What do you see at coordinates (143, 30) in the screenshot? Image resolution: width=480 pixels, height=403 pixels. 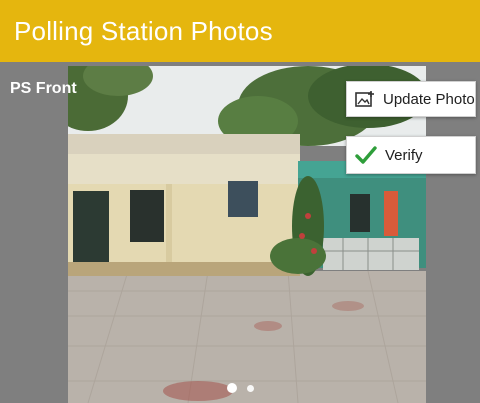 I see `page-title: Polling Station Photos` at bounding box center [143, 30].